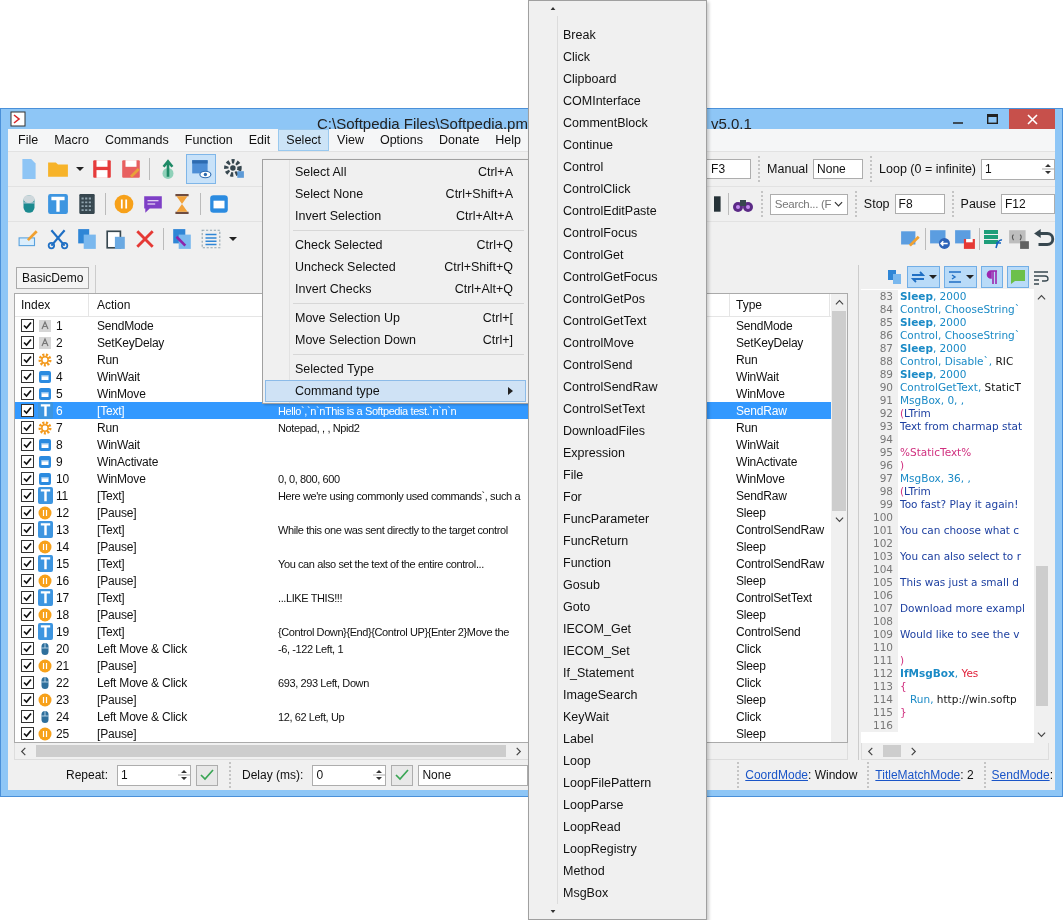  What do you see at coordinates (923, 277) in the screenshot?
I see `loop-toggle` at bounding box center [923, 277].